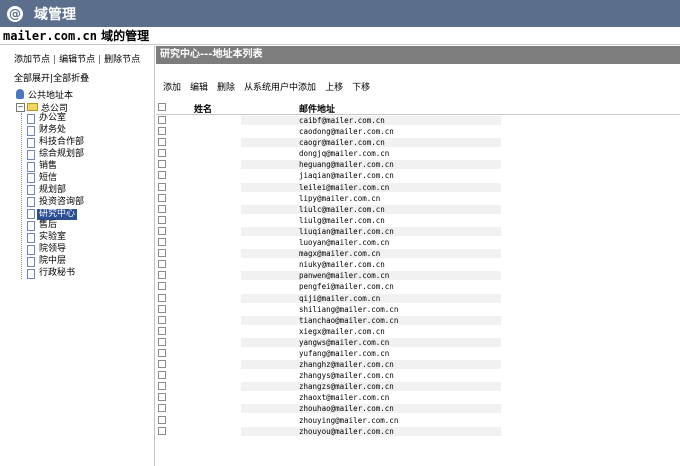 This screenshot has width=680, height=466. I want to click on list-row: panwen@mailer.com.cn, so click(418, 275).